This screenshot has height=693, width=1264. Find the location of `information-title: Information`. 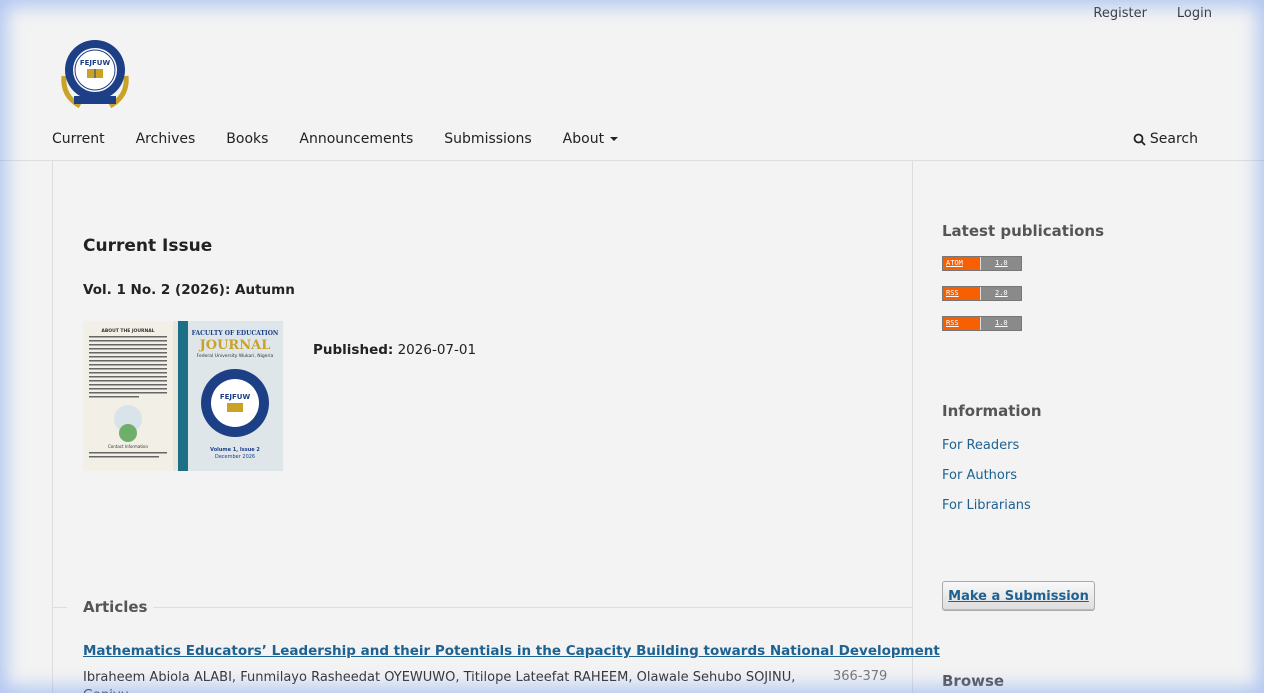

information-title: Information is located at coordinates (992, 411).